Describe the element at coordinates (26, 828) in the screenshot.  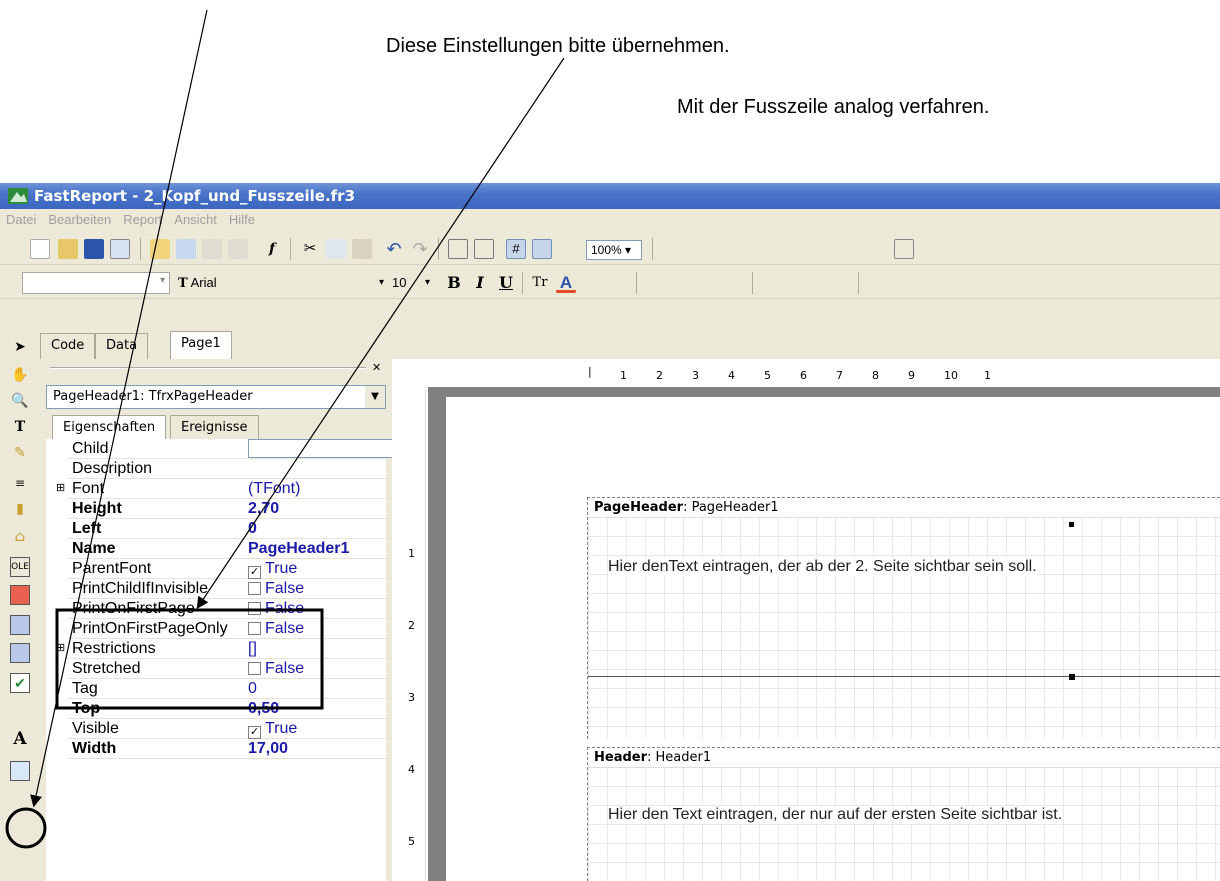
I see `highlight-circle` at that location.